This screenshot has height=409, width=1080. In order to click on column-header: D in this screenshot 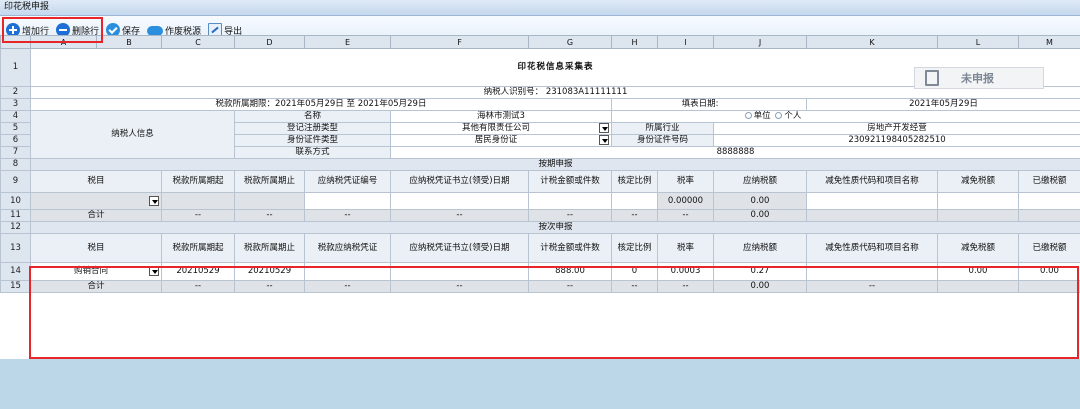, I will do `click(269, 42)`.